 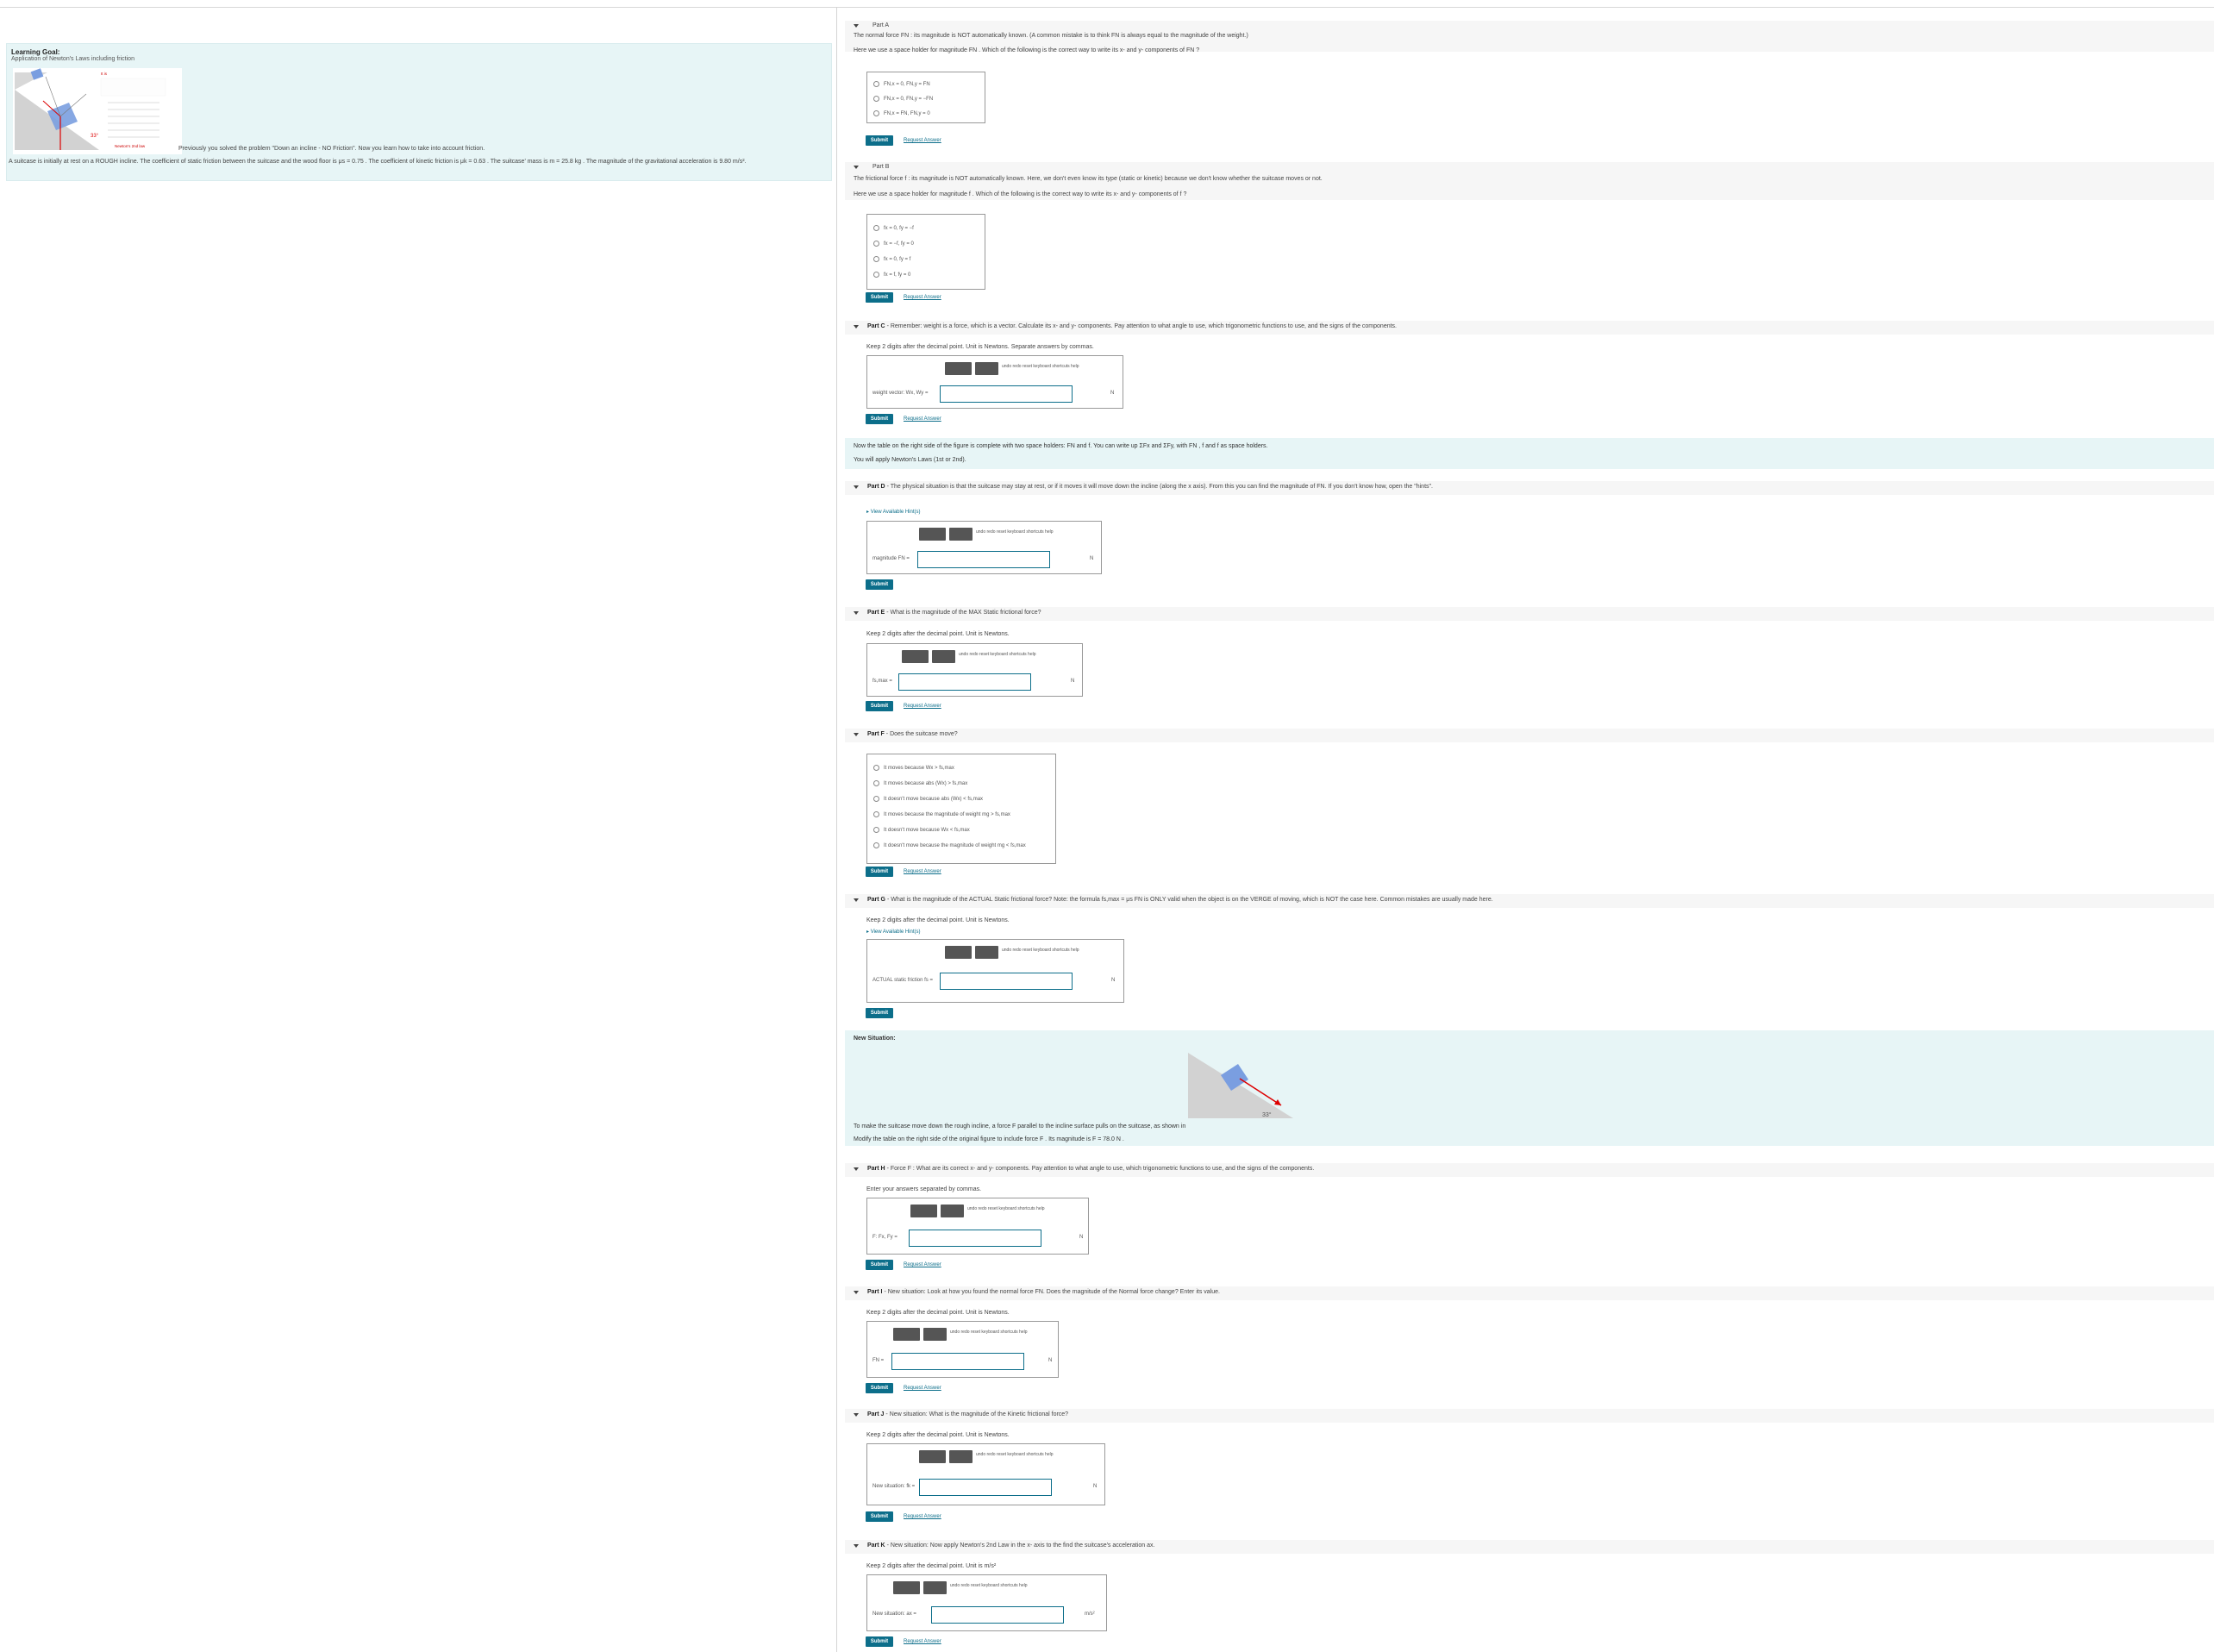 What do you see at coordinates (922, 1388) in the screenshot?
I see `part-i-request-answer-link: Request Answer` at bounding box center [922, 1388].